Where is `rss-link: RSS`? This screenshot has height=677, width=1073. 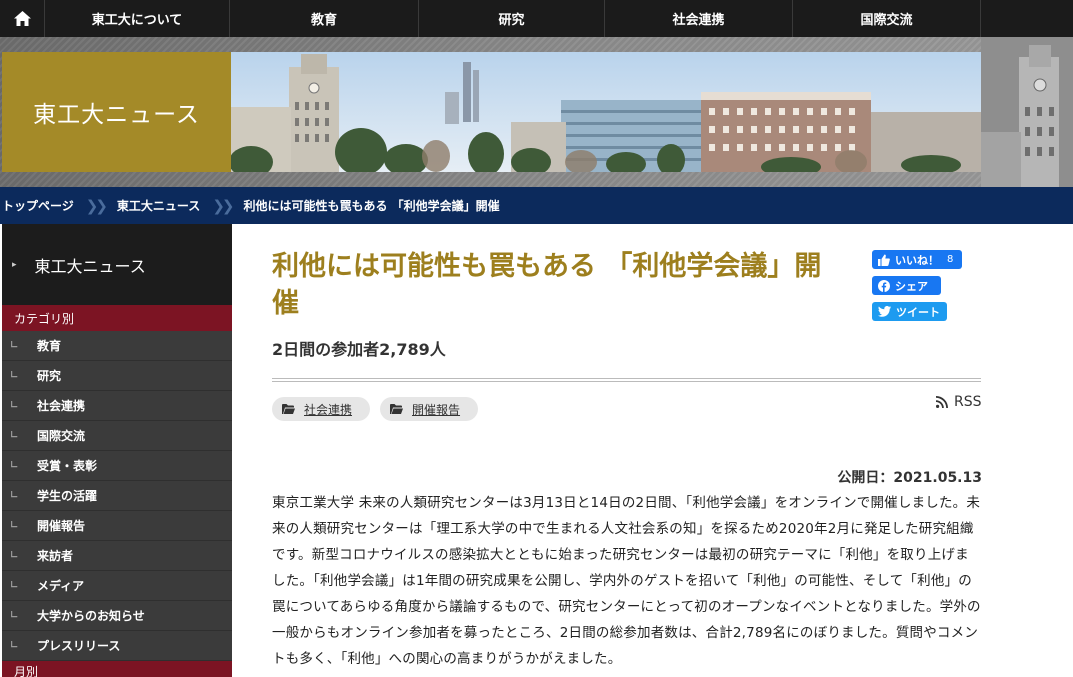
rss-link: RSS is located at coordinates (959, 402).